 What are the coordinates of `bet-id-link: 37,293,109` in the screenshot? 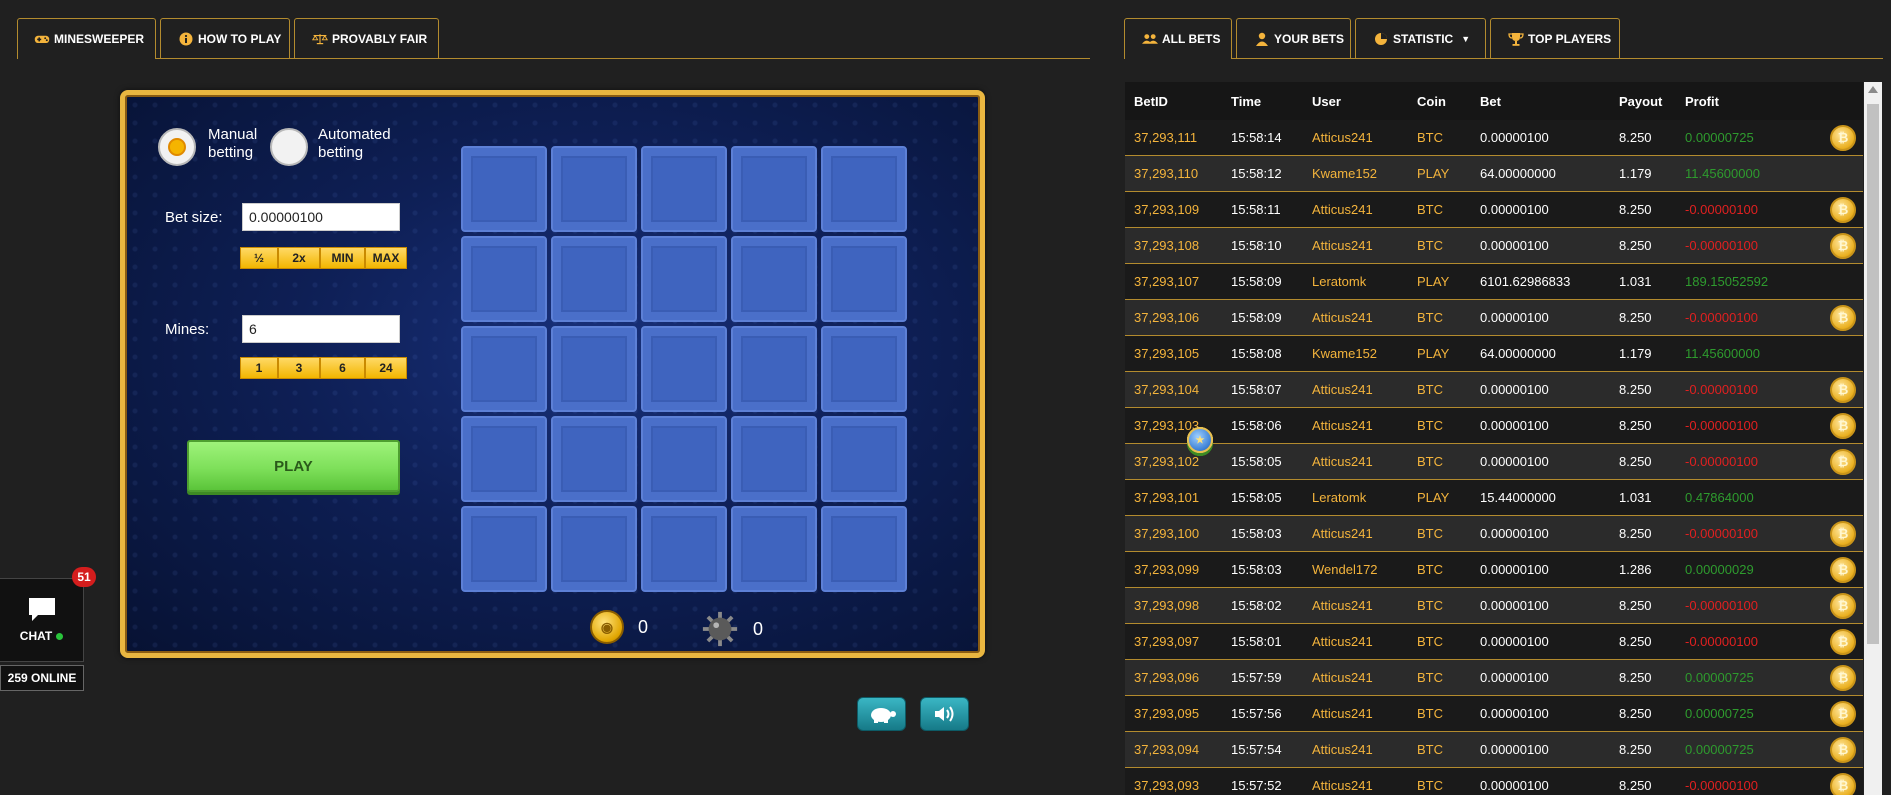 It's located at (1173, 209).